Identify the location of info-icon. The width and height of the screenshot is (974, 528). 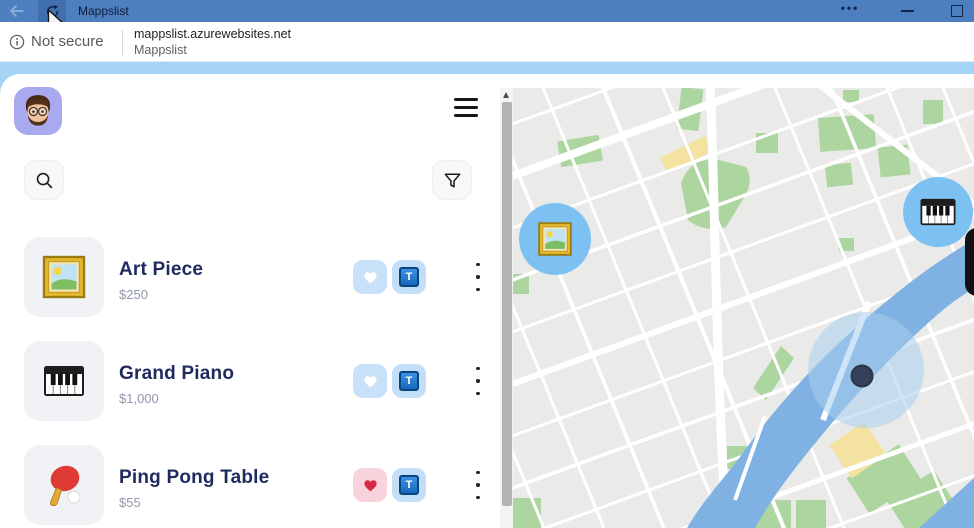
(17, 42).